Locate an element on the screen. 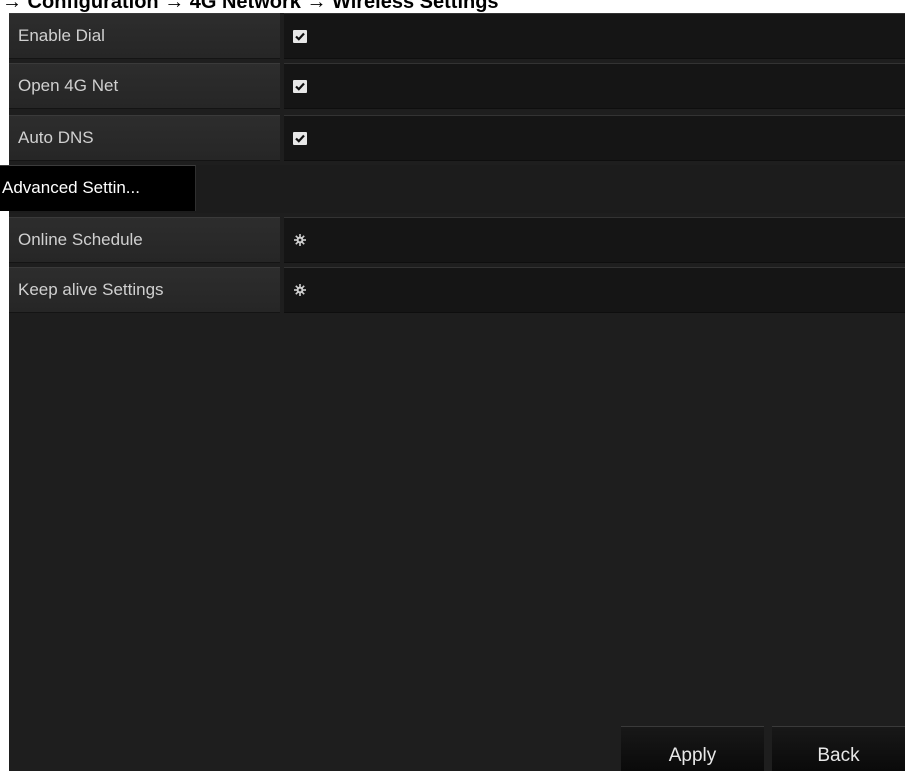 This screenshot has width=905, height=771. enable-dial-label: Enable Dial is located at coordinates (144, 36).